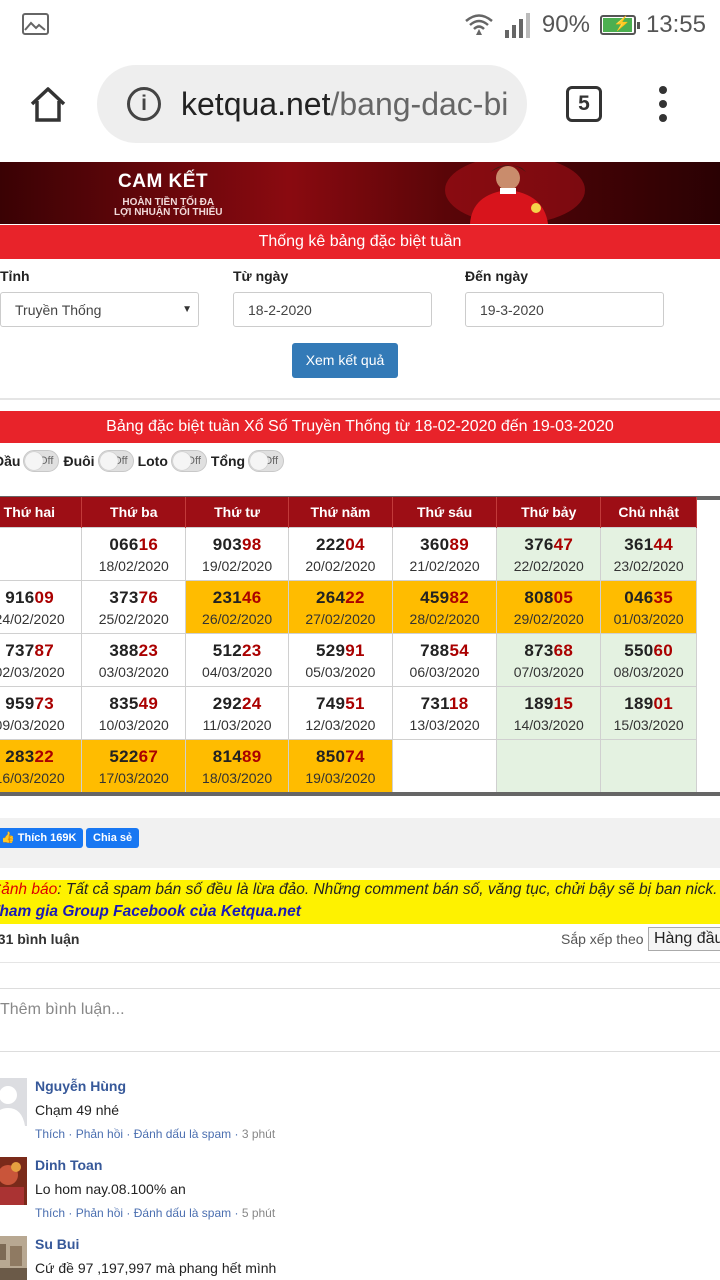 Image resolution: width=720 pixels, height=1280 pixels. What do you see at coordinates (134, 712) in the screenshot?
I see `table-cell: 83549 10/03/2020` at bounding box center [134, 712].